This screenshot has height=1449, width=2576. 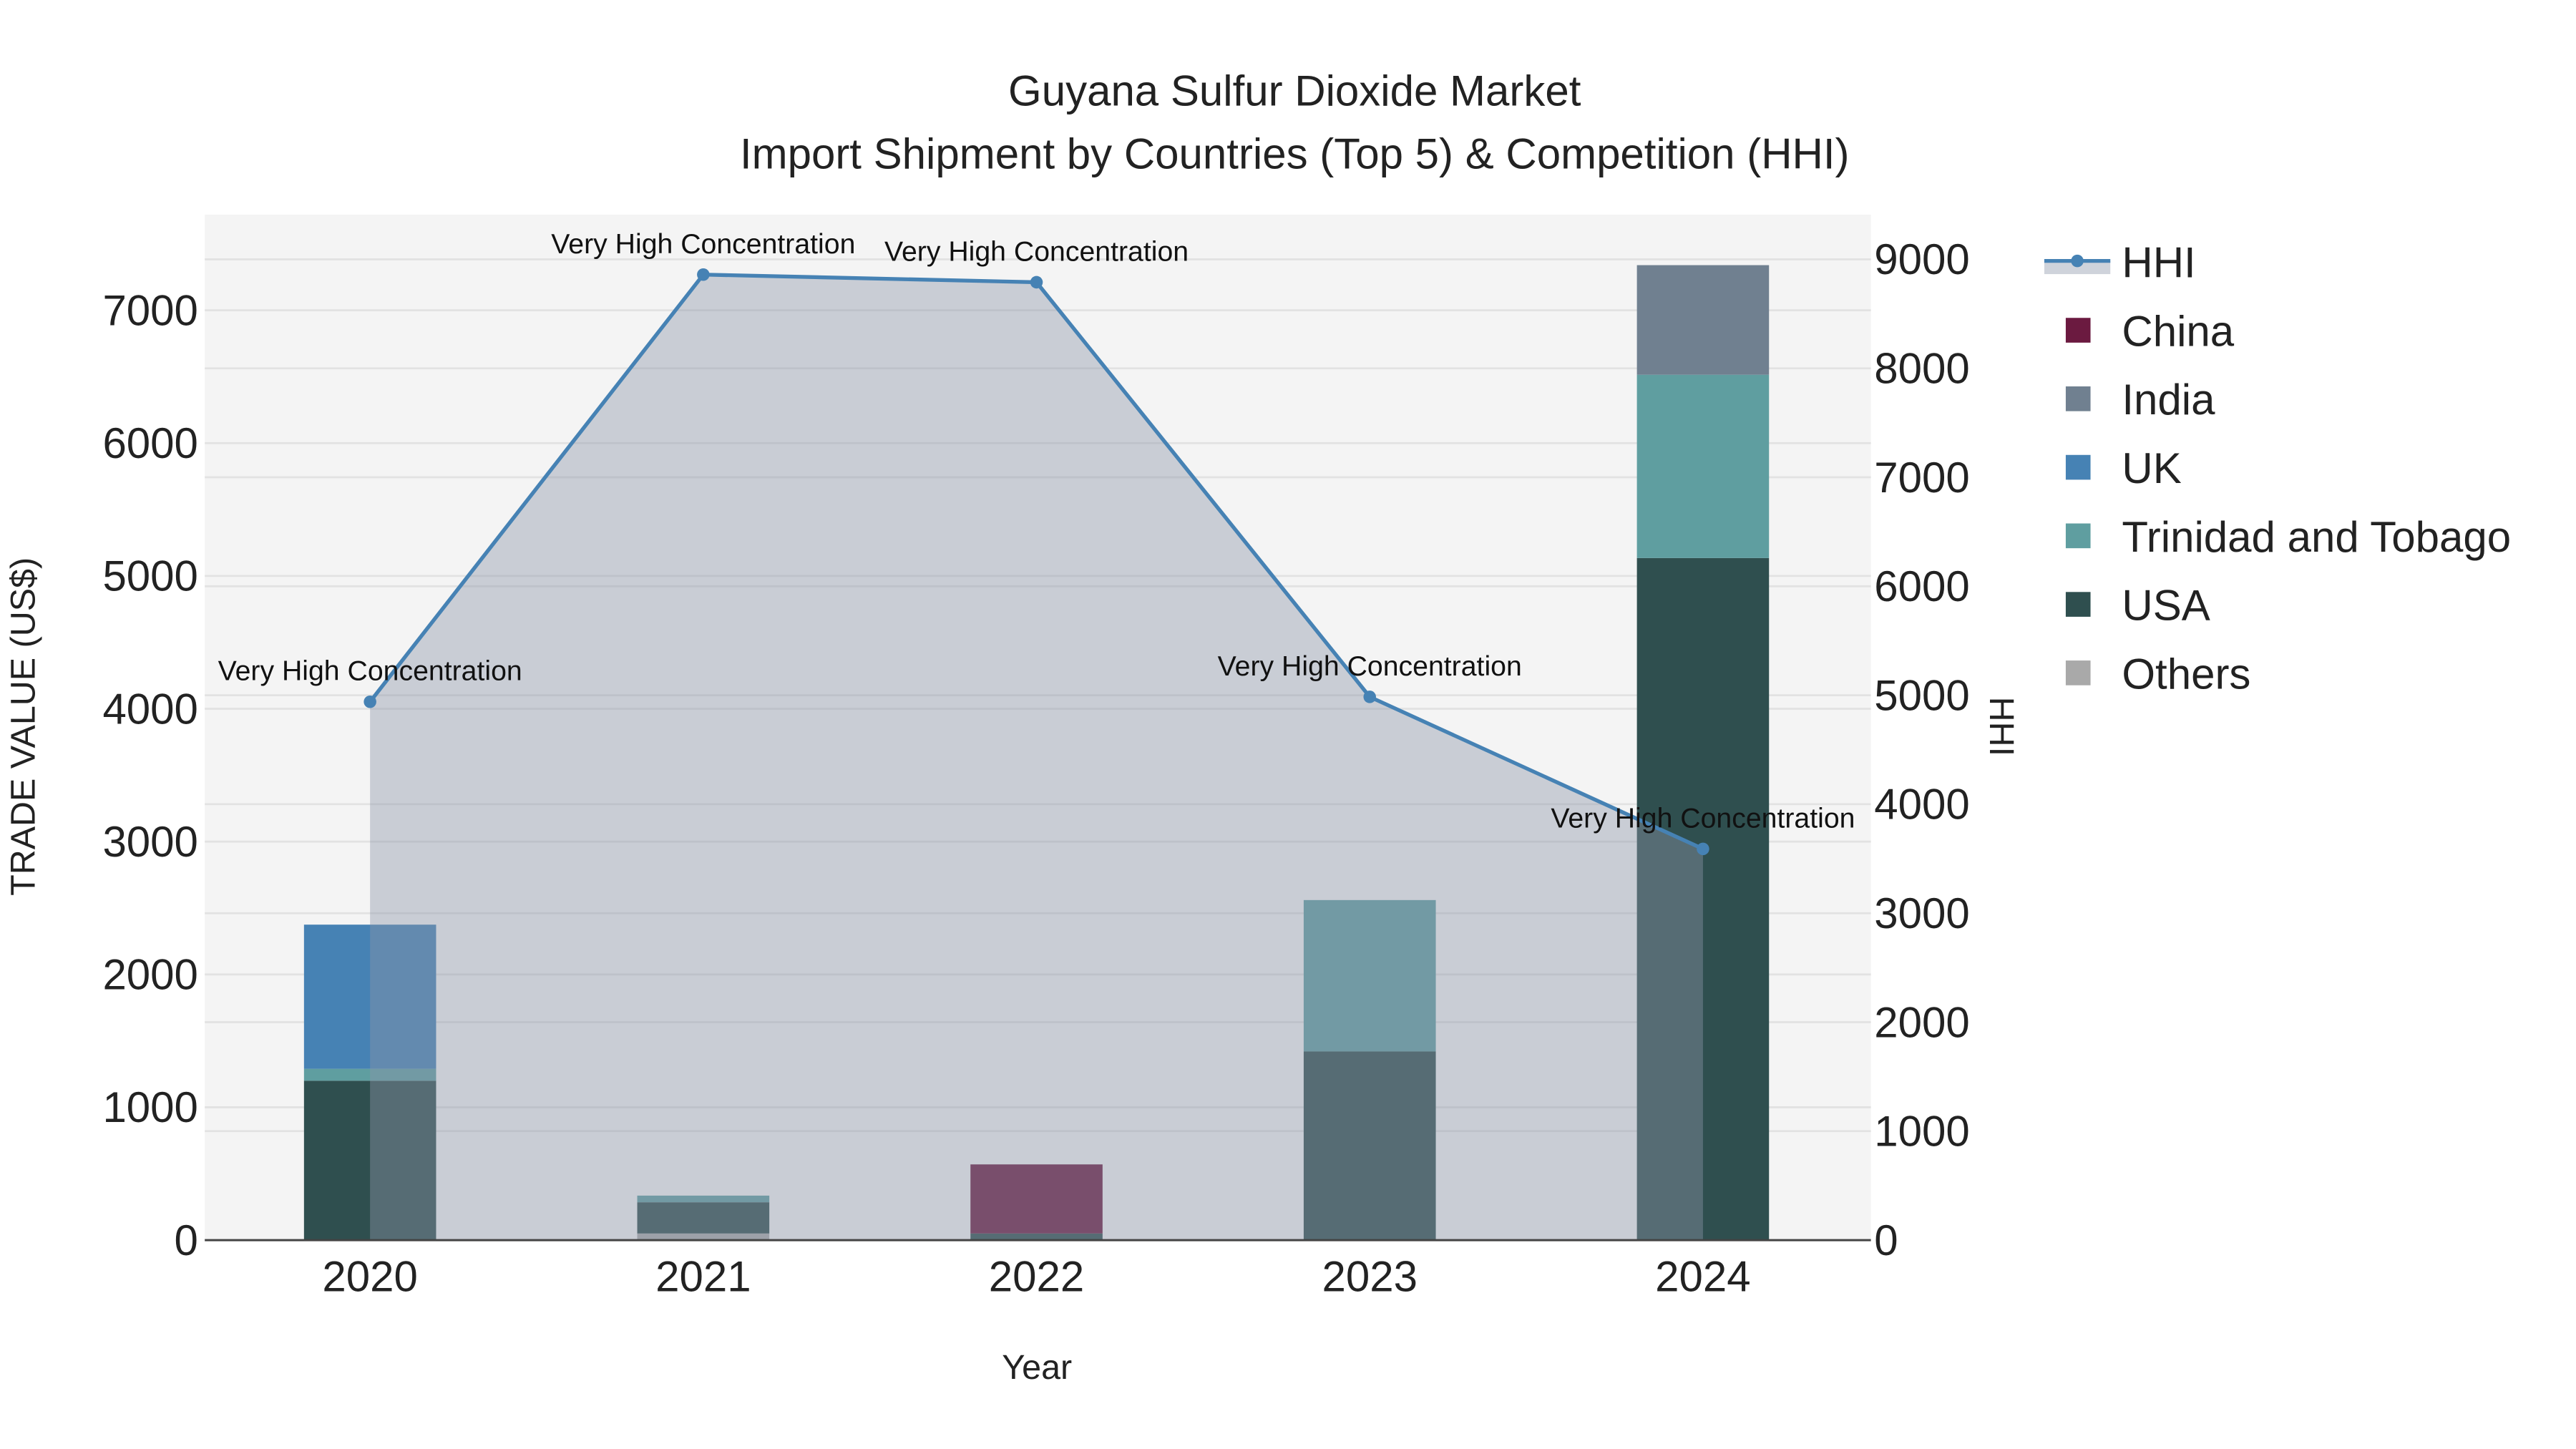 I want to click on x-tick-label: 2020, so click(x=369, y=1277).